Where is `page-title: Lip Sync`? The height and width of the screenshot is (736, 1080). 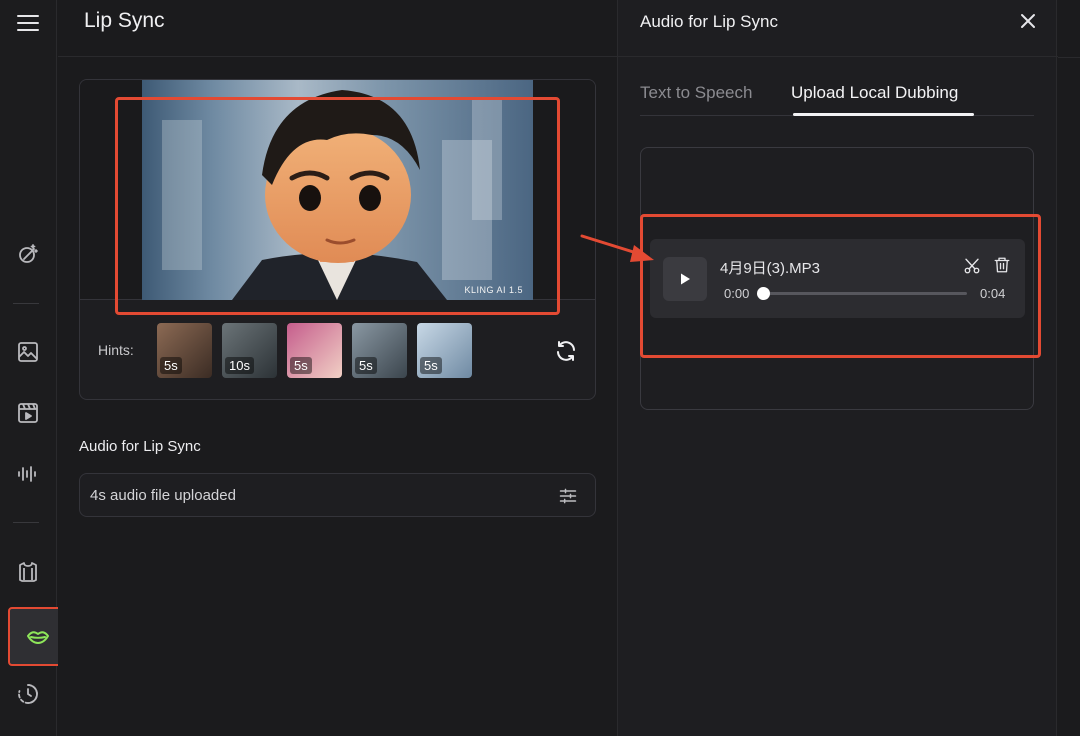 page-title: Lip Sync is located at coordinates (124, 20).